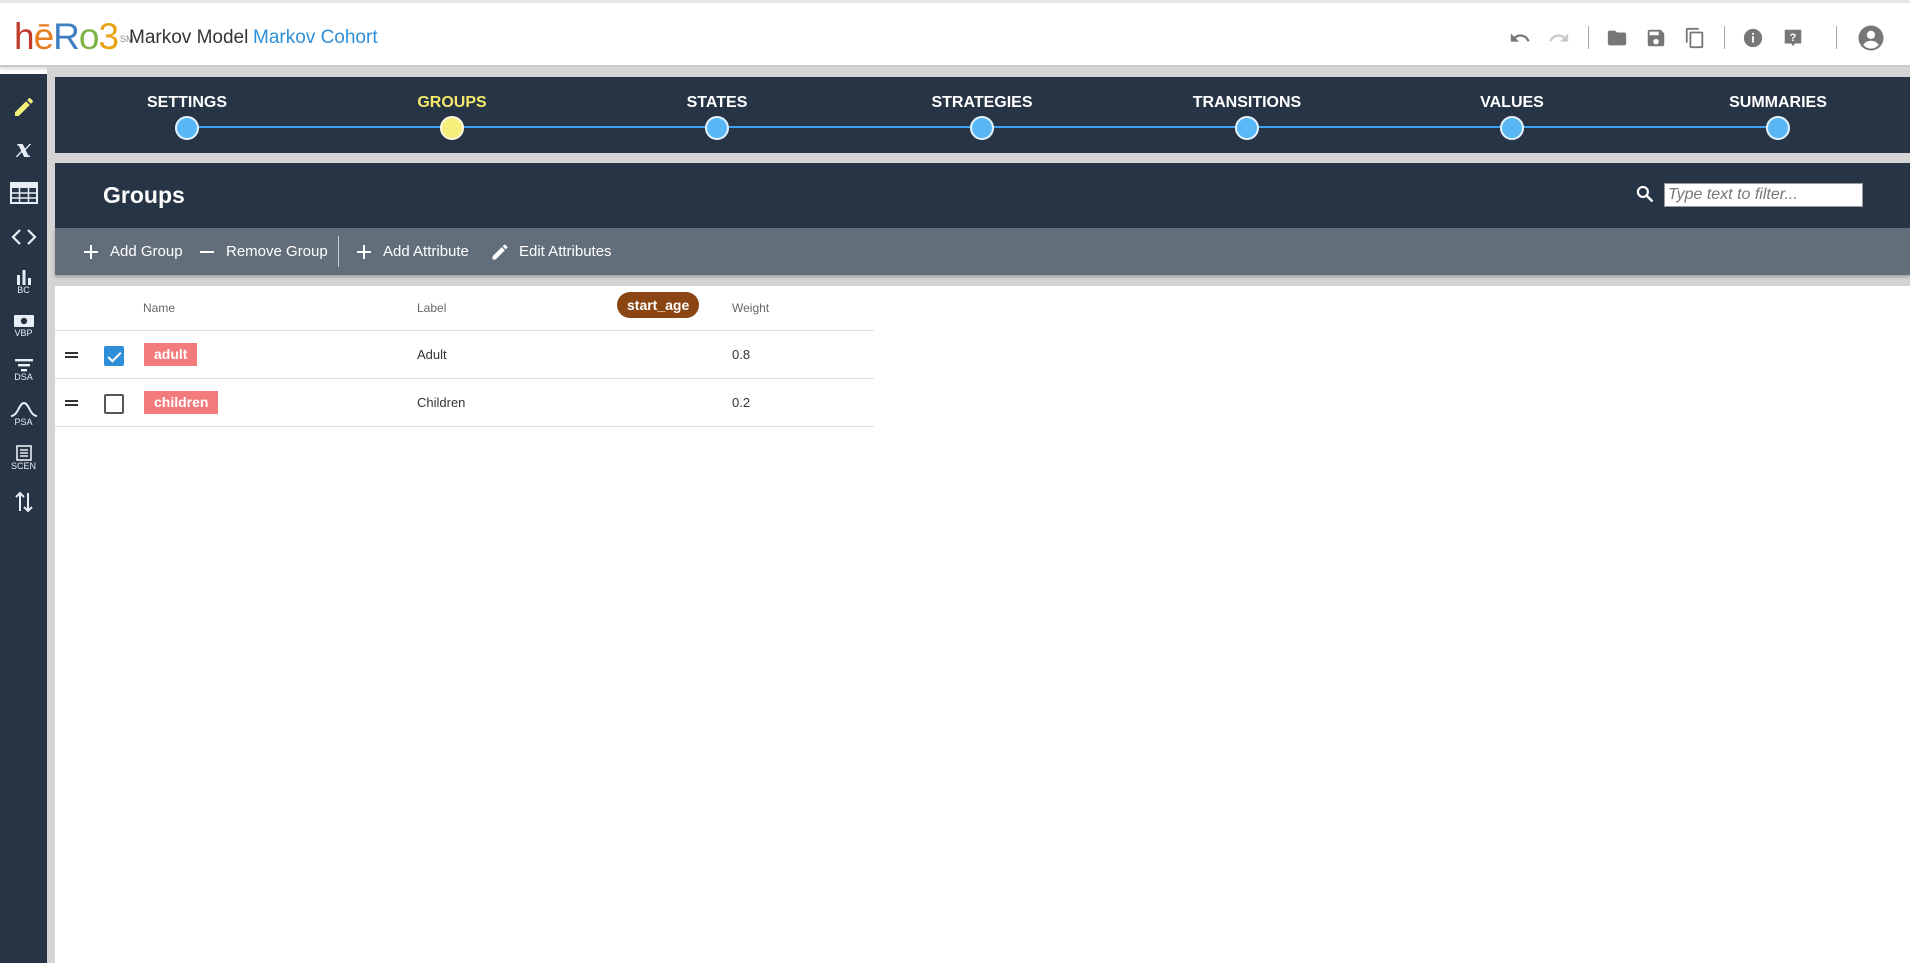  Describe the element at coordinates (1559, 38) in the screenshot. I see `redo-icon` at that location.